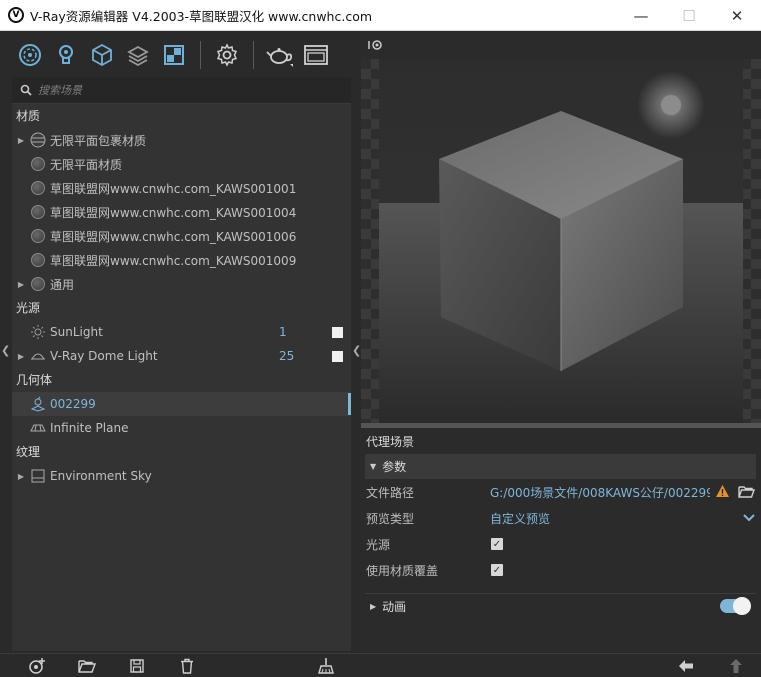 This screenshot has height=677, width=761. I want to click on category-textures: 纹理, so click(28, 452).